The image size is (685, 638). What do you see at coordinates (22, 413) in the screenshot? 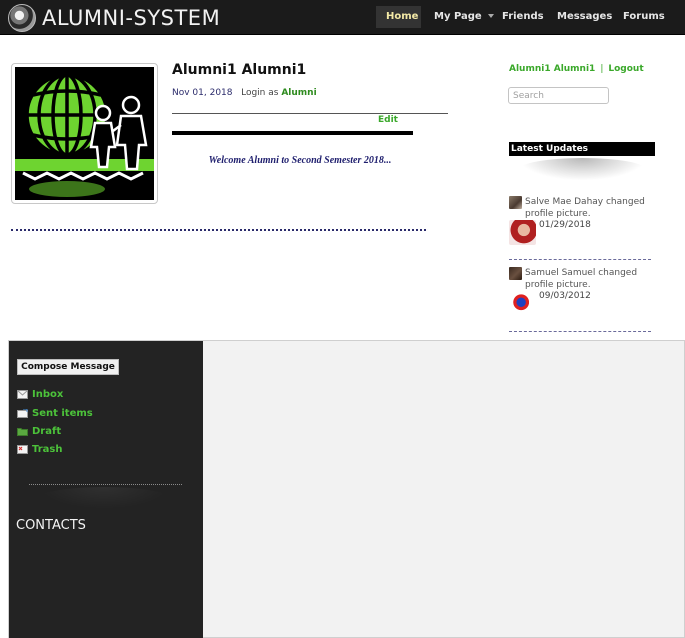
I see `sent-mail-icon` at bounding box center [22, 413].